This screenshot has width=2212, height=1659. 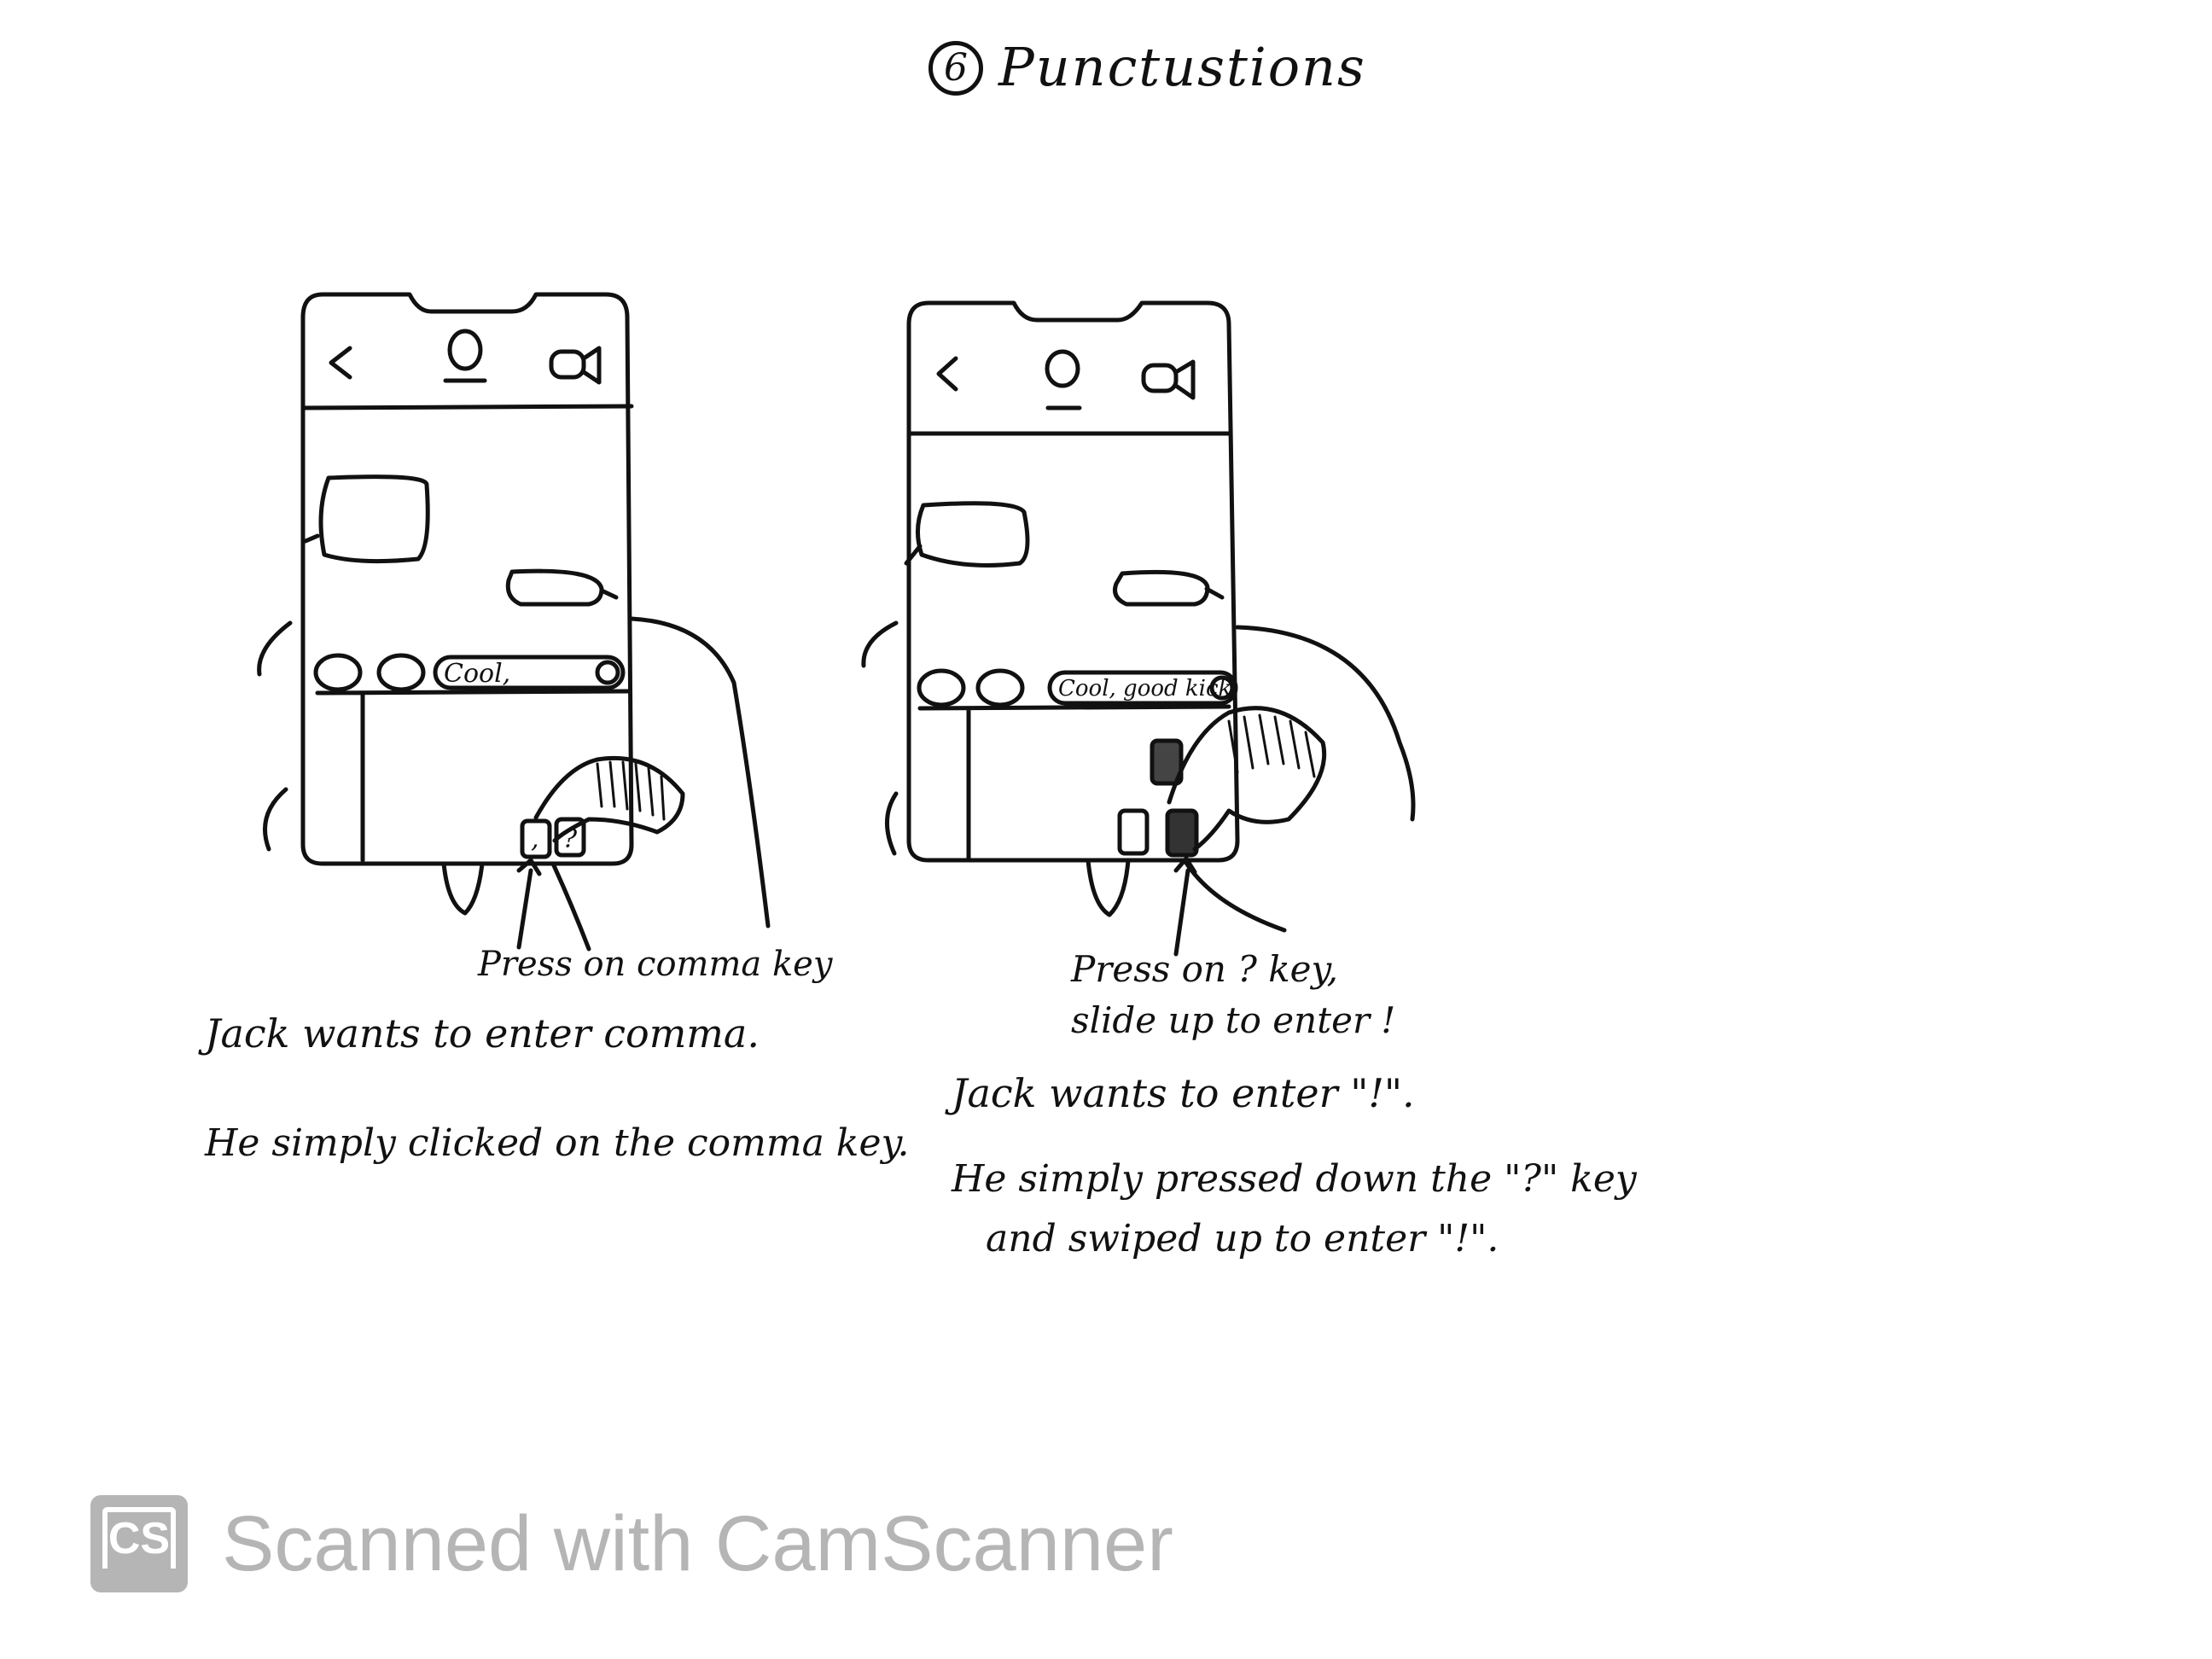 I want to click on left-hand-outline, so click(x=514, y=772).